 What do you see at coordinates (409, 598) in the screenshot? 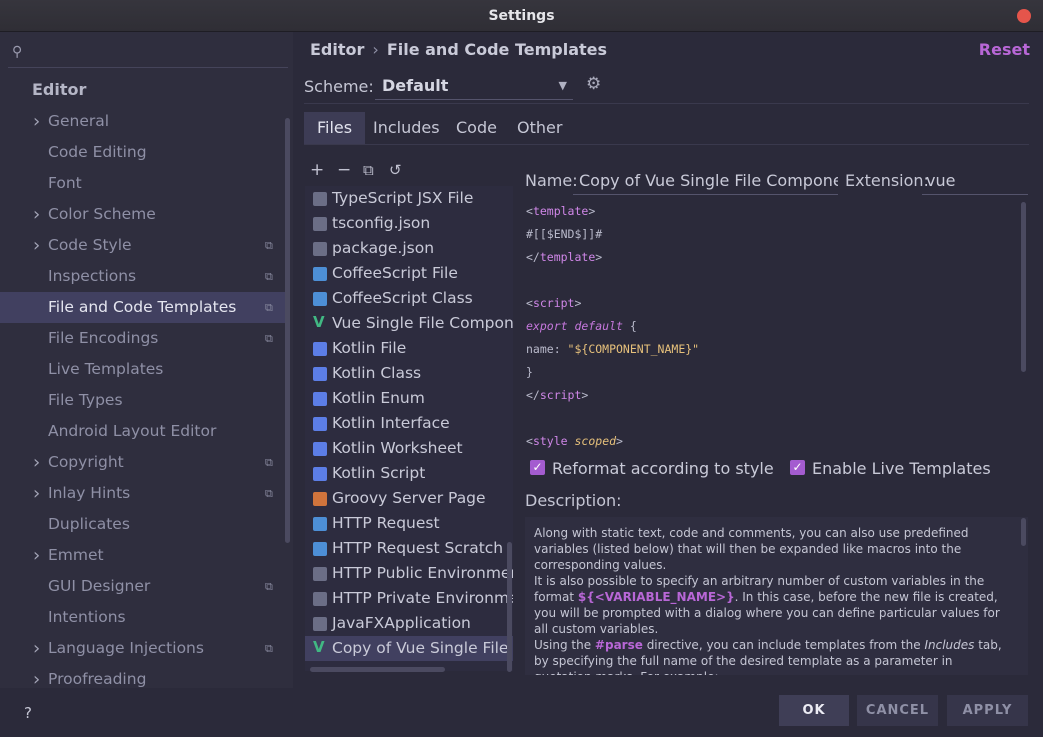
I see `template-list-item: HTTP Private Environment File` at bounding box center [409, 598].